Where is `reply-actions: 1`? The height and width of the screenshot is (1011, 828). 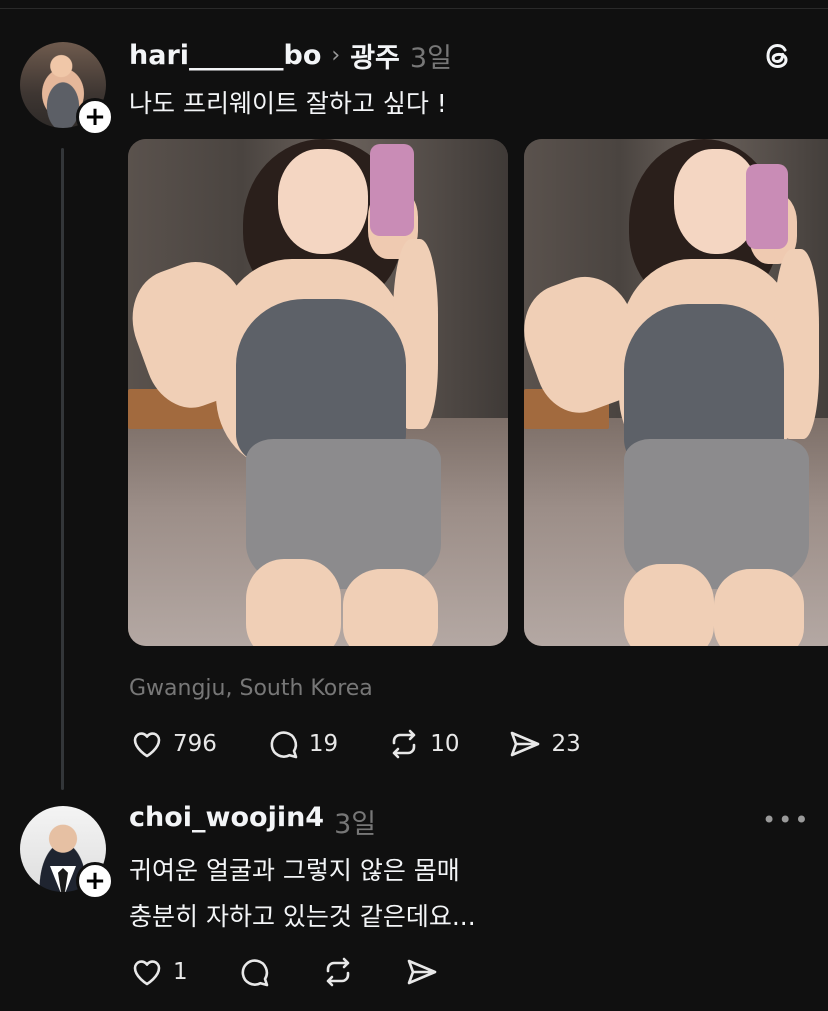 reply-actions: 1 is located at coordinates (284, 972).